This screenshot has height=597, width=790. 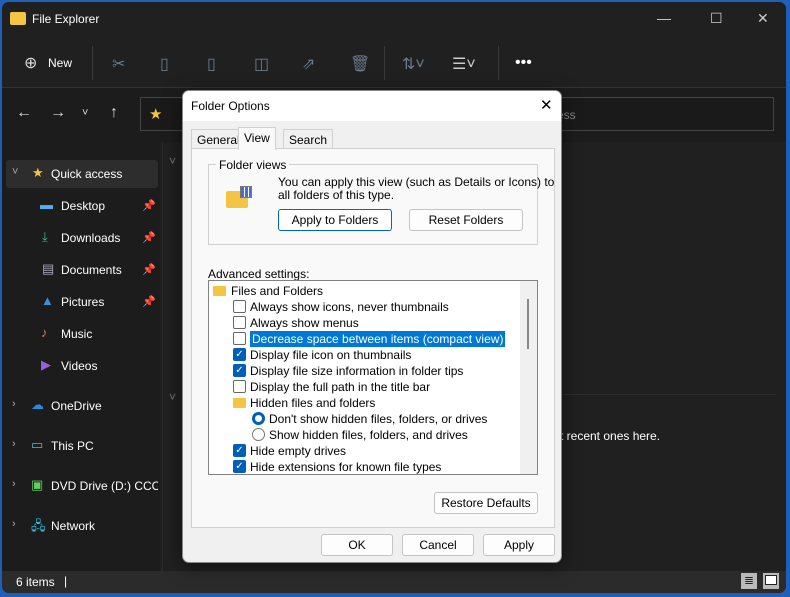 I want to click on file-explorer-icon, so click(x=18, y=18).